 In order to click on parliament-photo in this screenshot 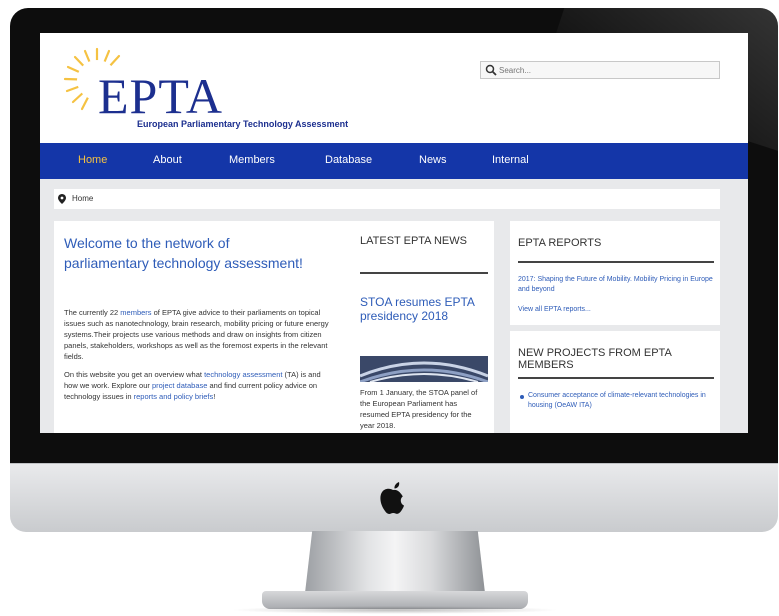, I will do `click(424, 369)`.